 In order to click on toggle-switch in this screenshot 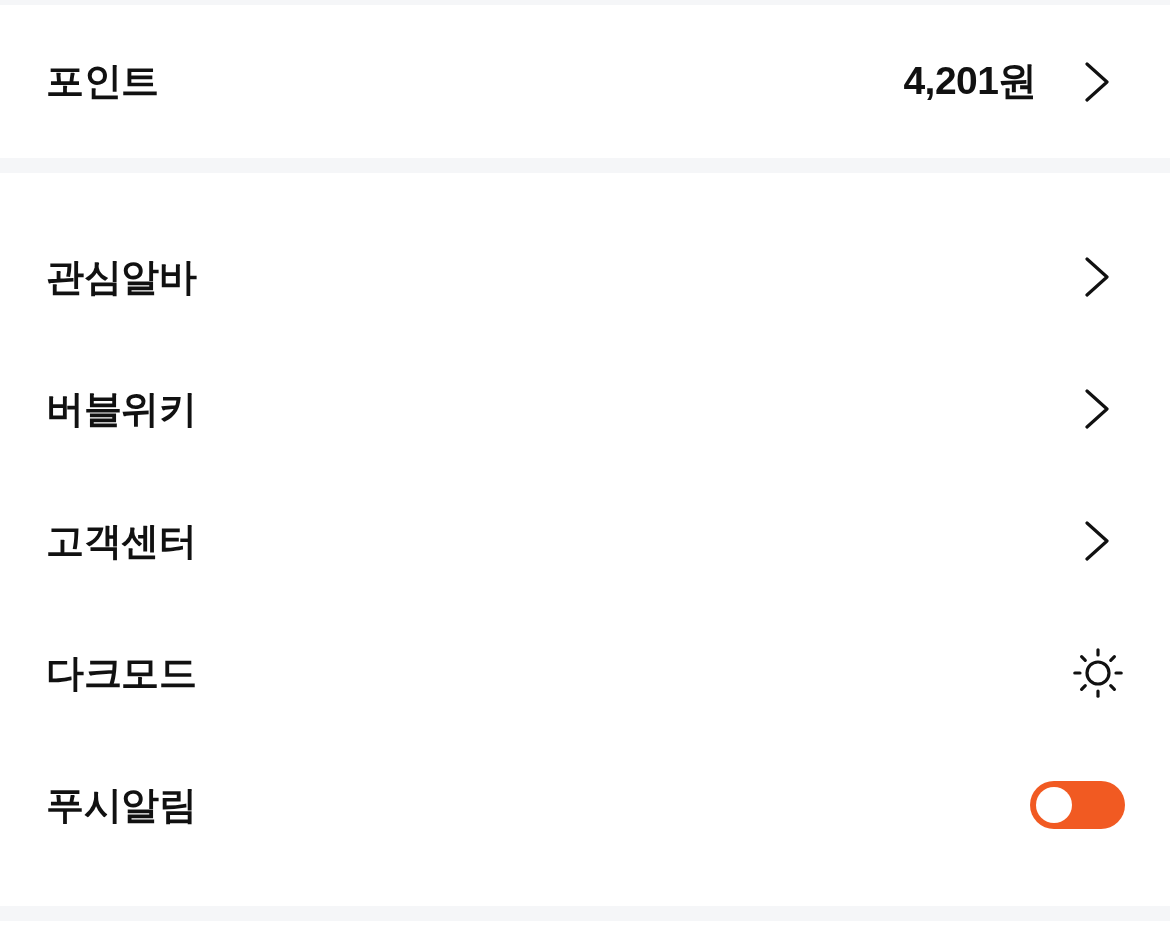, I will do `click(1077, 805)`.